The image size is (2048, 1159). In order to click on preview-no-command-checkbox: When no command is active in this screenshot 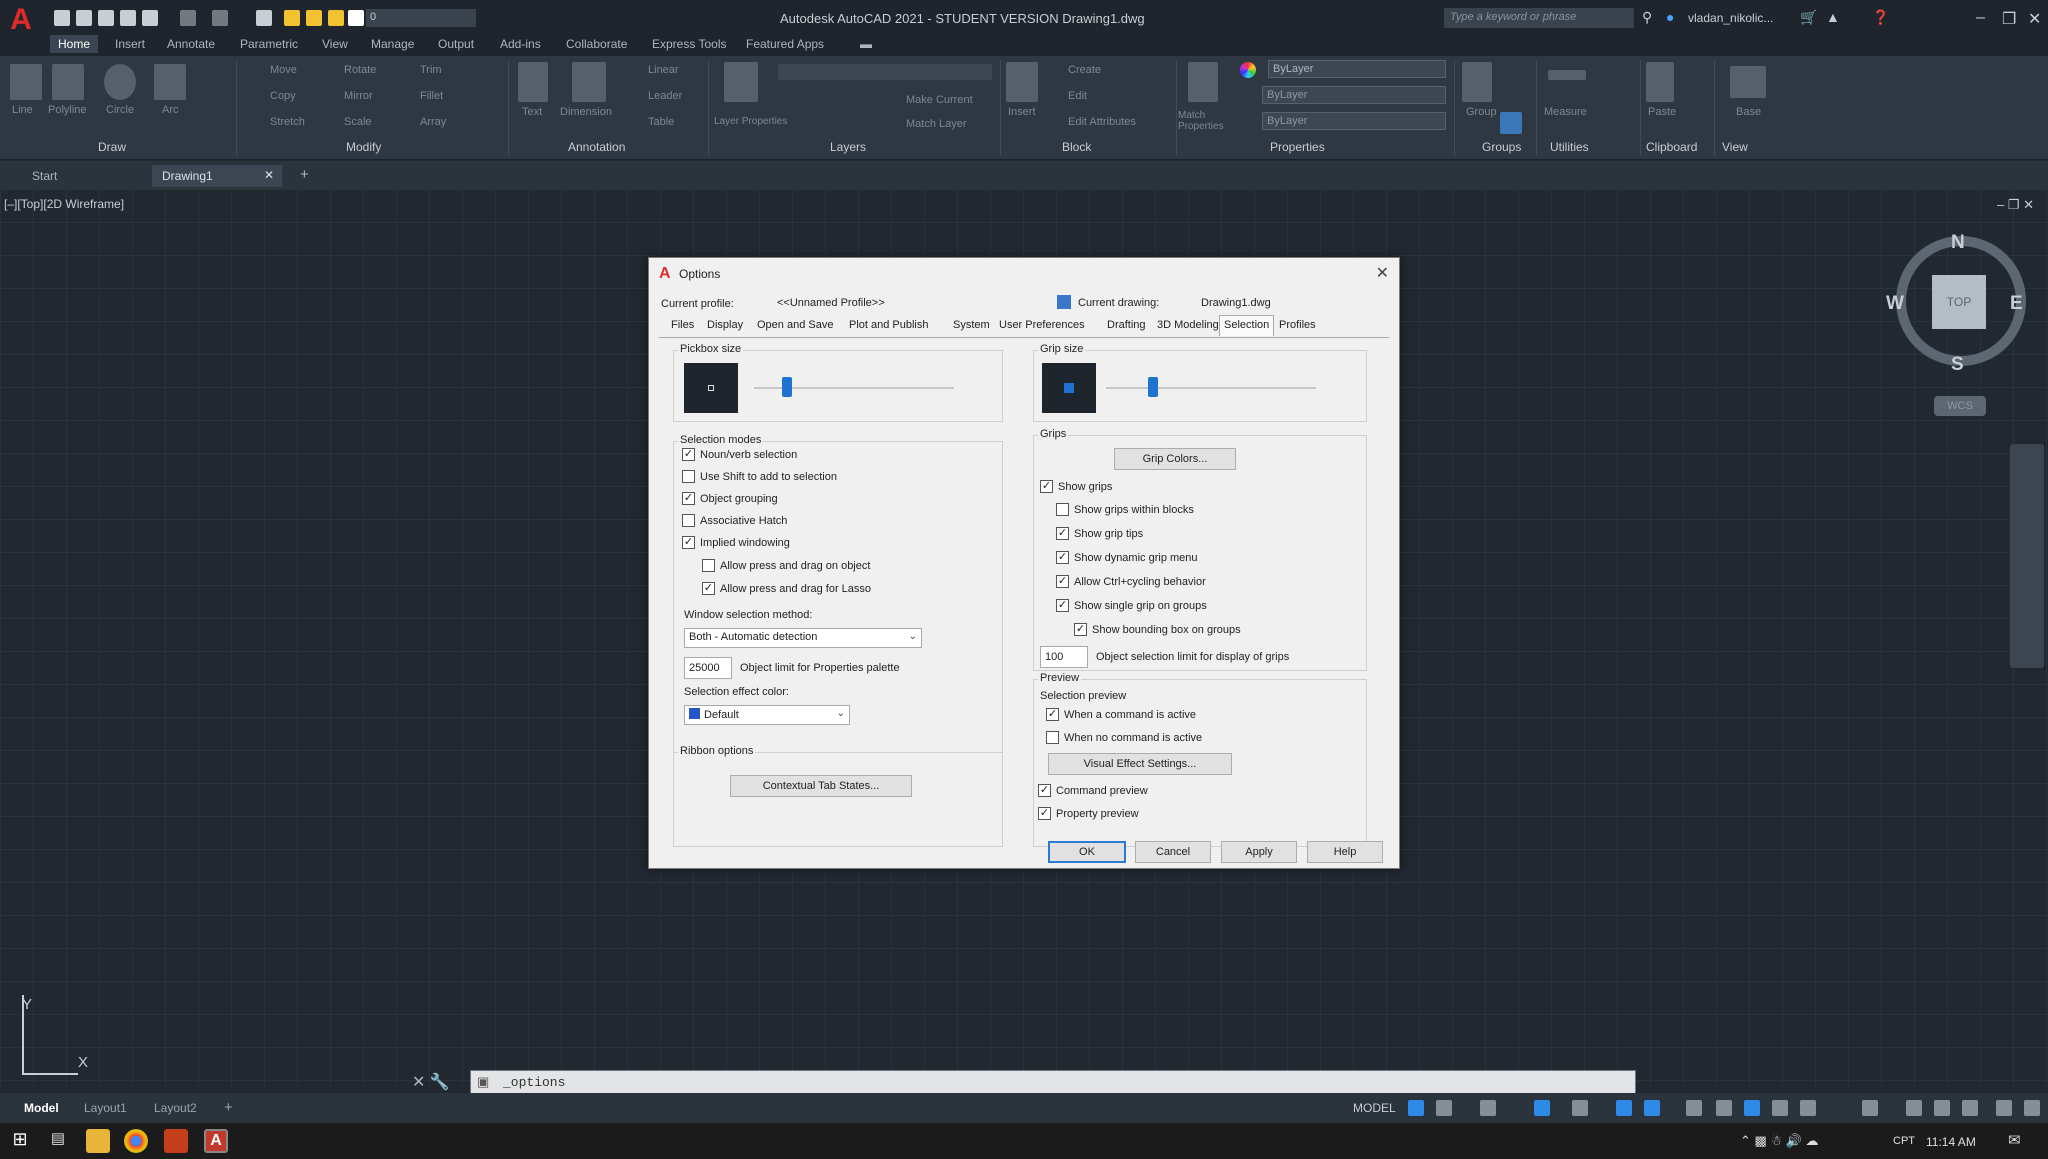, I will do `click(1124, 737)`.